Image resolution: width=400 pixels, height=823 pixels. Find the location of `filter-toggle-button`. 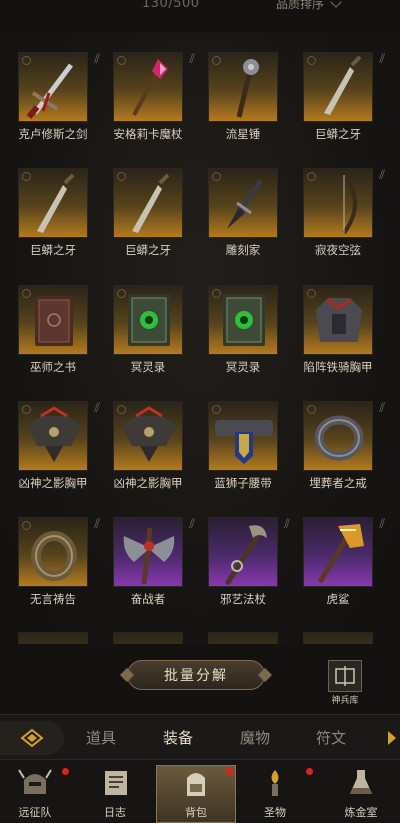

filter-toggle-button is located at coordinates (32, 738).